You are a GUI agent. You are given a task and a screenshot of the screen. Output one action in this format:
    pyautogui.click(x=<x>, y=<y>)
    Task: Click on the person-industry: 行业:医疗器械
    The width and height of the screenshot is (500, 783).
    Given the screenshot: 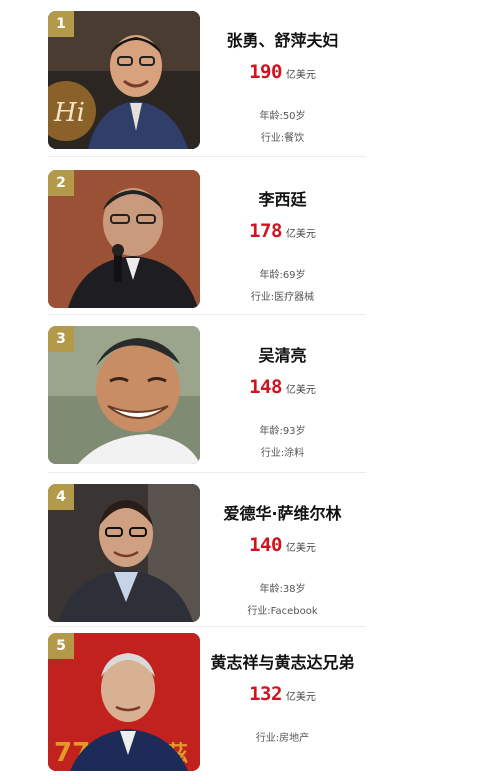 What is the action you would take?
    pyautogui.click(x=282, y=297)
    